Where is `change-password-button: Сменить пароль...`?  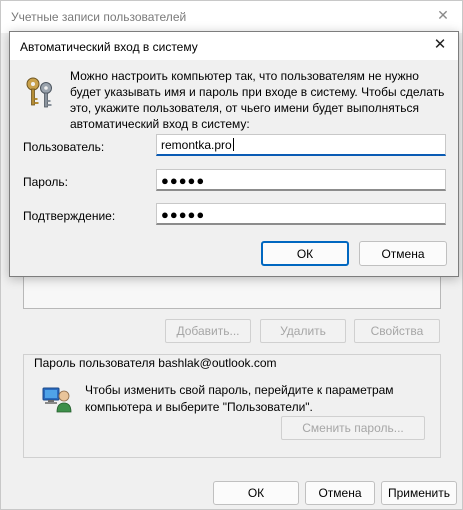 change-password-button: Сменить пароль... is located at coordinates (353, 428).